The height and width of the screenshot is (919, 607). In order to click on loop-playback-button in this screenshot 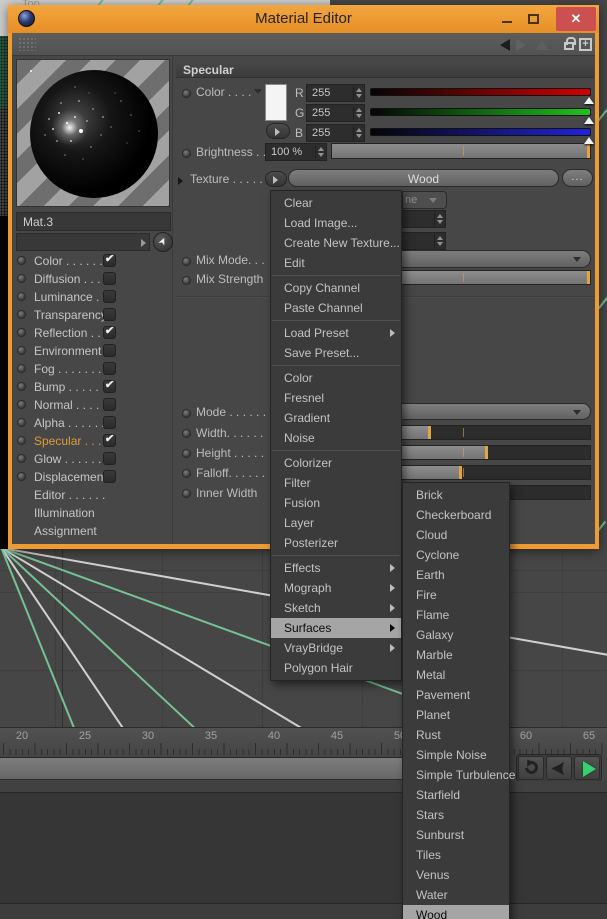, I will do `click(531, 768)`.